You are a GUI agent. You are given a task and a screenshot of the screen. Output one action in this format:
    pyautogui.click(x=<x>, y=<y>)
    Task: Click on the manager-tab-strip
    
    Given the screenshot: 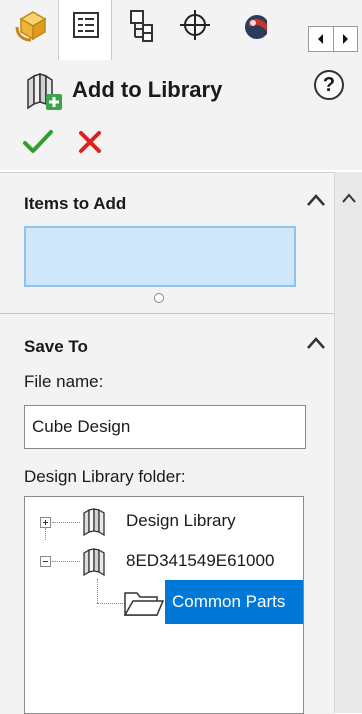 What is the action you would take?
    pyautogui.click(x=181, y=30)
    